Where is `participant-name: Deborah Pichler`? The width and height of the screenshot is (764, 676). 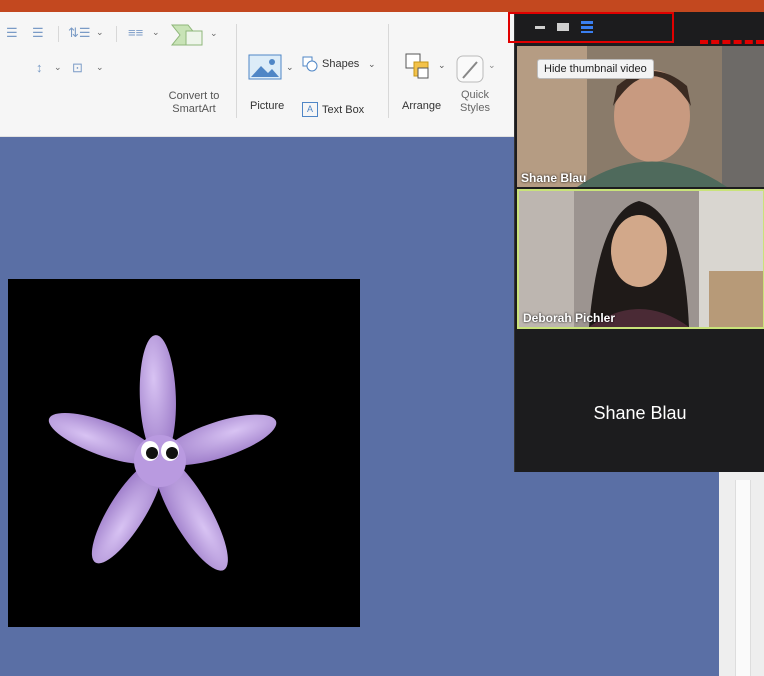 participant-name: Deborah Pichler is located at coordinates (569, 318).